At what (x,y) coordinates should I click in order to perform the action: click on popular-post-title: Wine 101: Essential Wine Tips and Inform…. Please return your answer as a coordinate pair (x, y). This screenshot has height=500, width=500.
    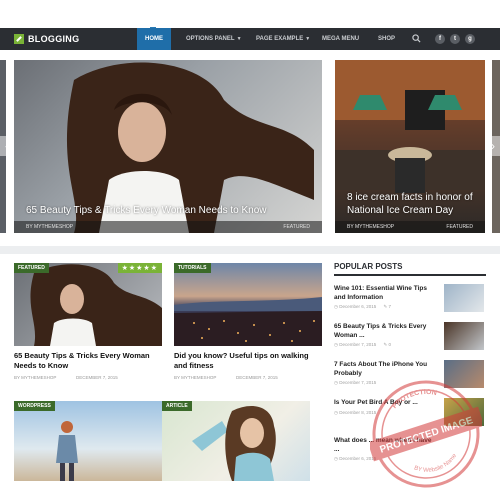
    Looking at the image, I should click on (386, 293).